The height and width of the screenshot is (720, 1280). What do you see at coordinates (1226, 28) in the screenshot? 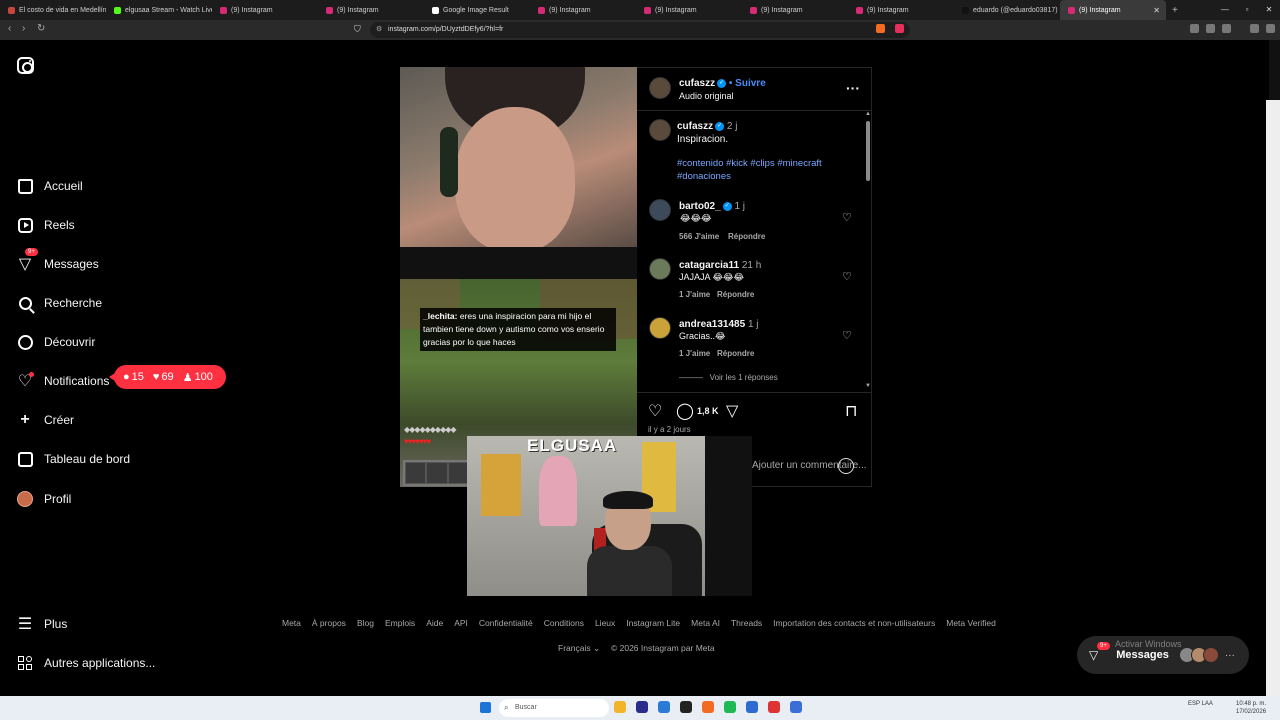
I see `wallet-icon` at bounding box center [1226, 28].